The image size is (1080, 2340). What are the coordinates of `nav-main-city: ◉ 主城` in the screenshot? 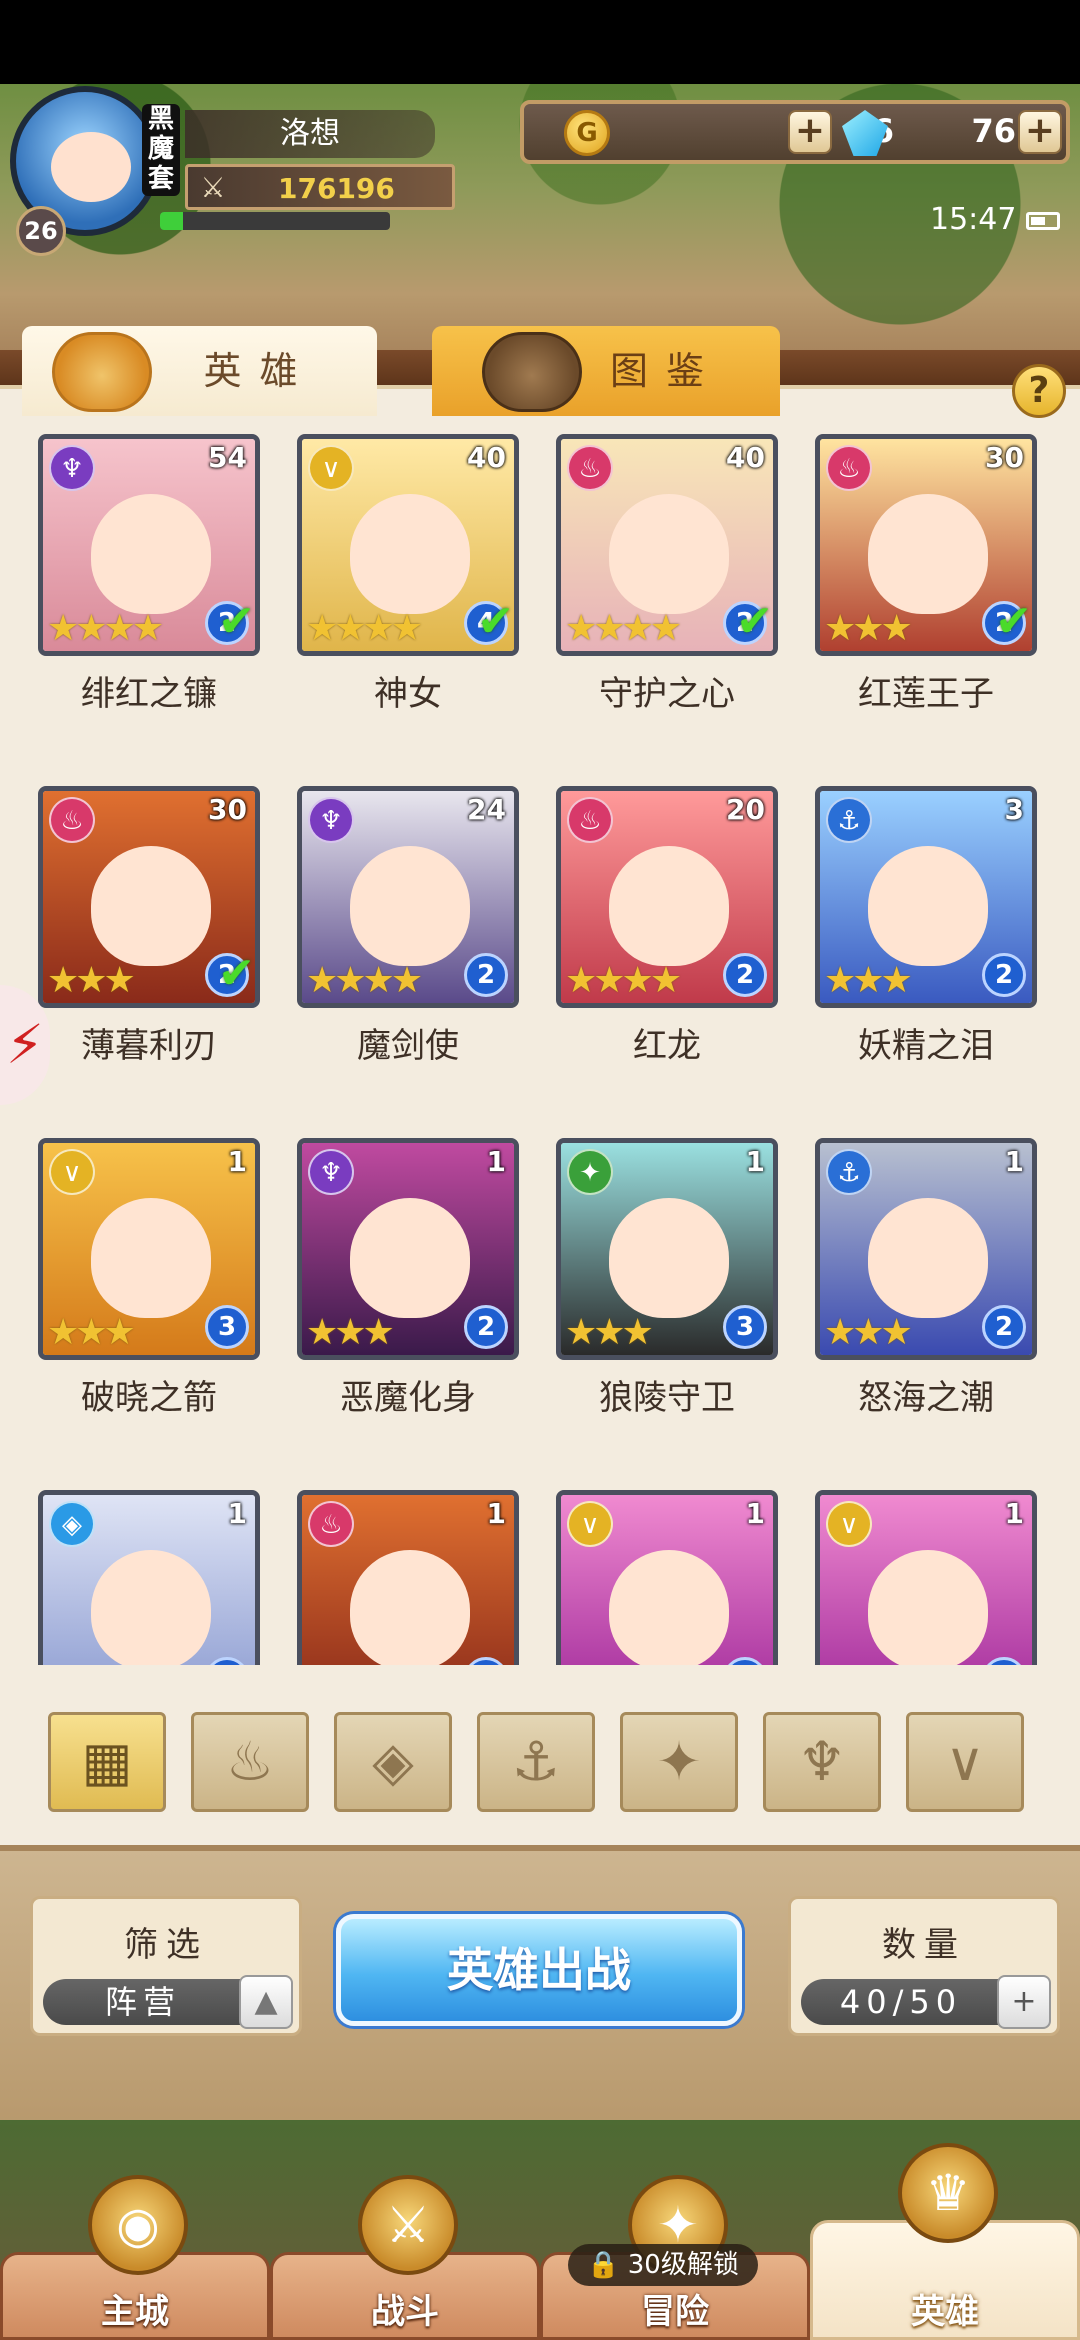 It's located at (135, 2257).